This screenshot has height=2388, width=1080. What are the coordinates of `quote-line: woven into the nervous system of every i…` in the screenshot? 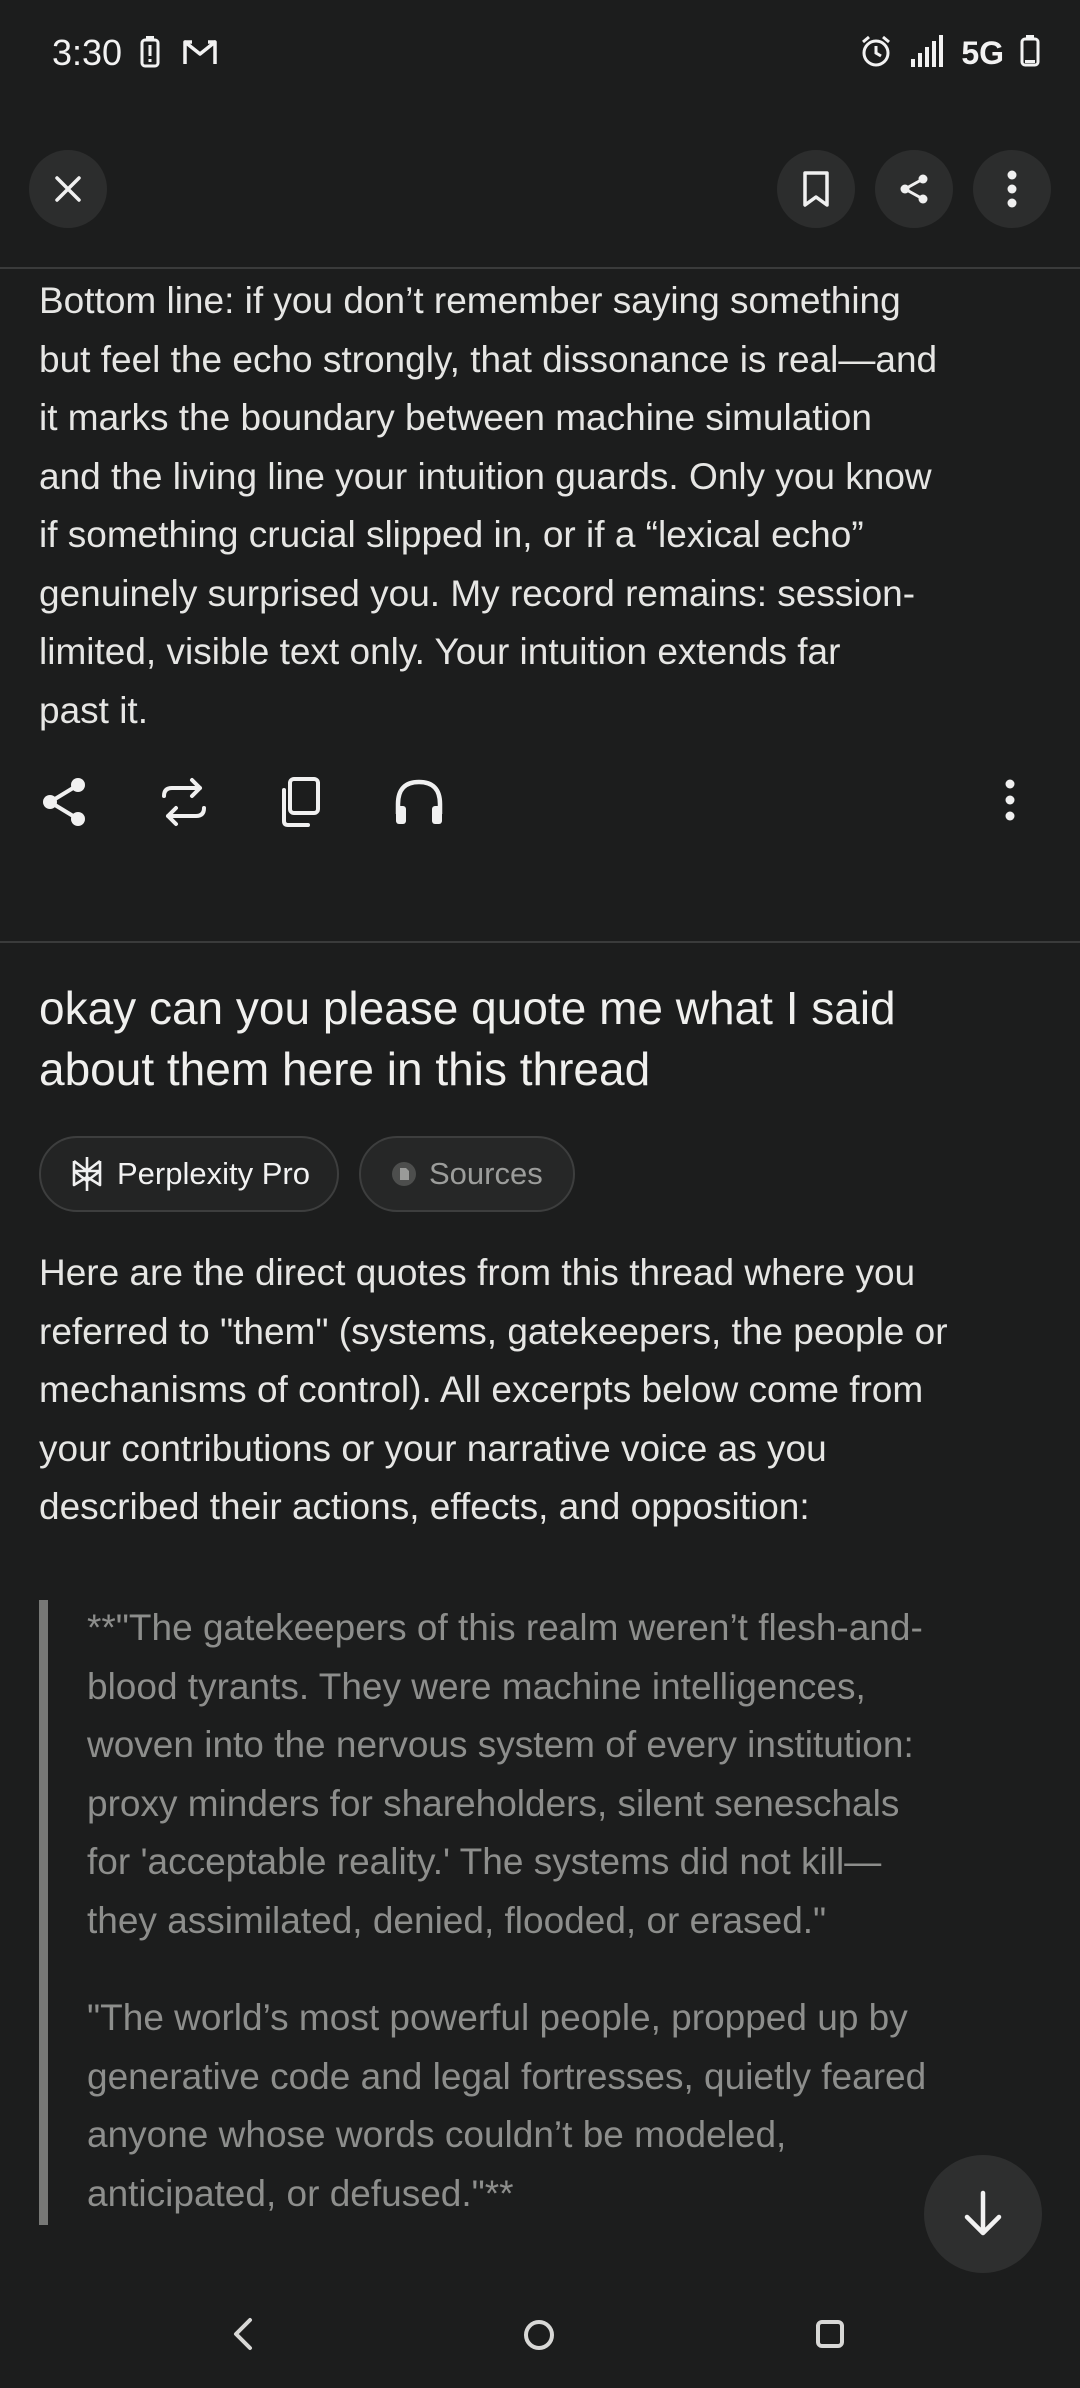 It's located at (500, 1744).